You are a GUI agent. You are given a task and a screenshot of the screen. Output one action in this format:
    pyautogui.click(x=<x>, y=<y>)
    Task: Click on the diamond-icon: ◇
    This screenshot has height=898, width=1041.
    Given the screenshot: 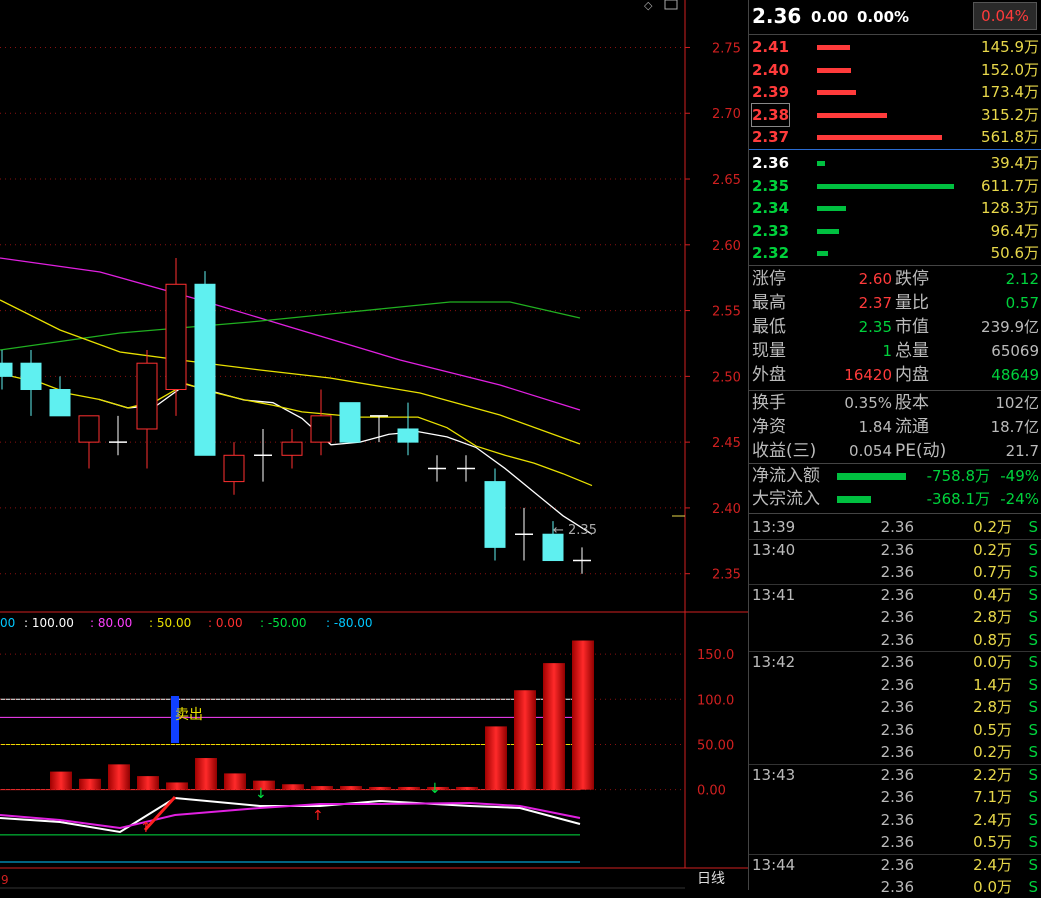 What is the action you would take?
    pyautogui.click(x=648, y=6)
    